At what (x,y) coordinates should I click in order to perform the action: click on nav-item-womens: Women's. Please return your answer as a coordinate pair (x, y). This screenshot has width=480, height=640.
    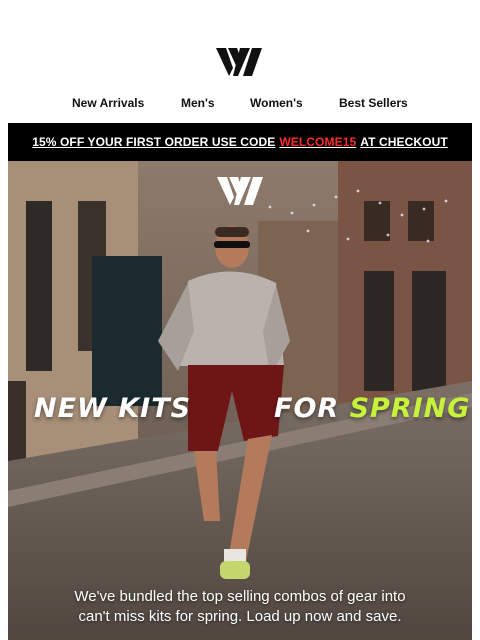
    Looking at the image, I should click on (276, 103).